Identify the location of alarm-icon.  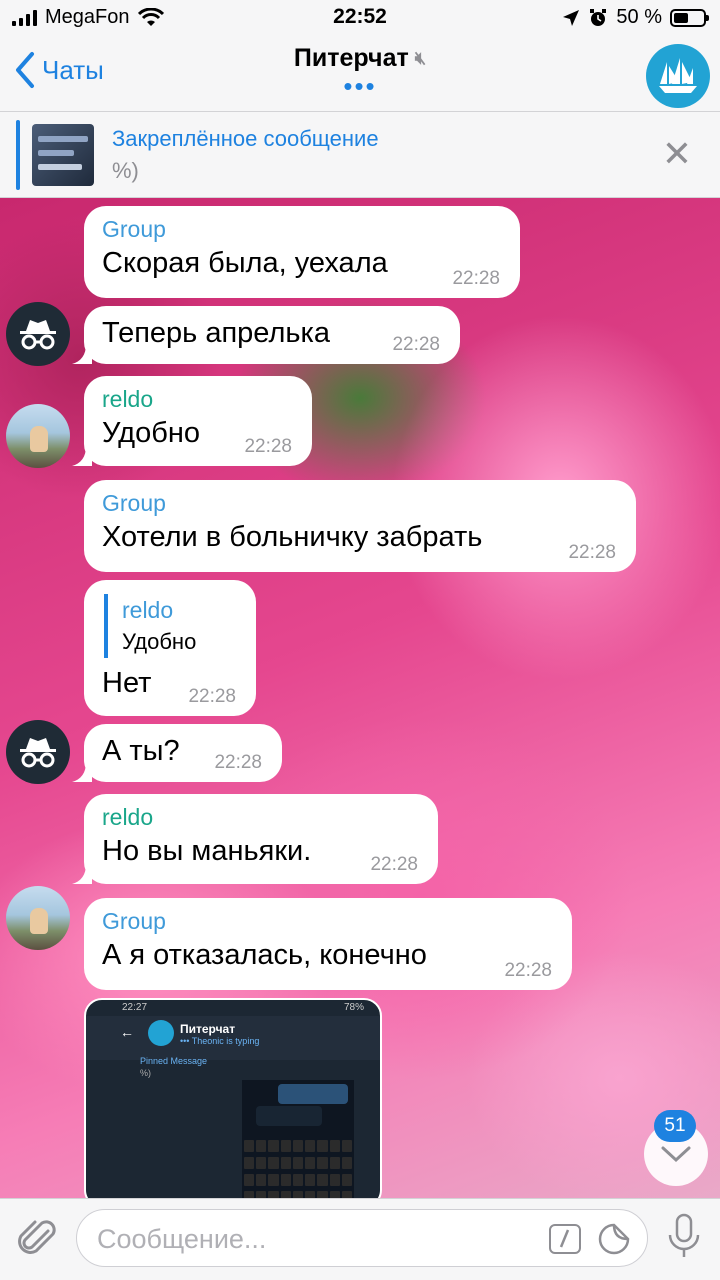
(598, 17).